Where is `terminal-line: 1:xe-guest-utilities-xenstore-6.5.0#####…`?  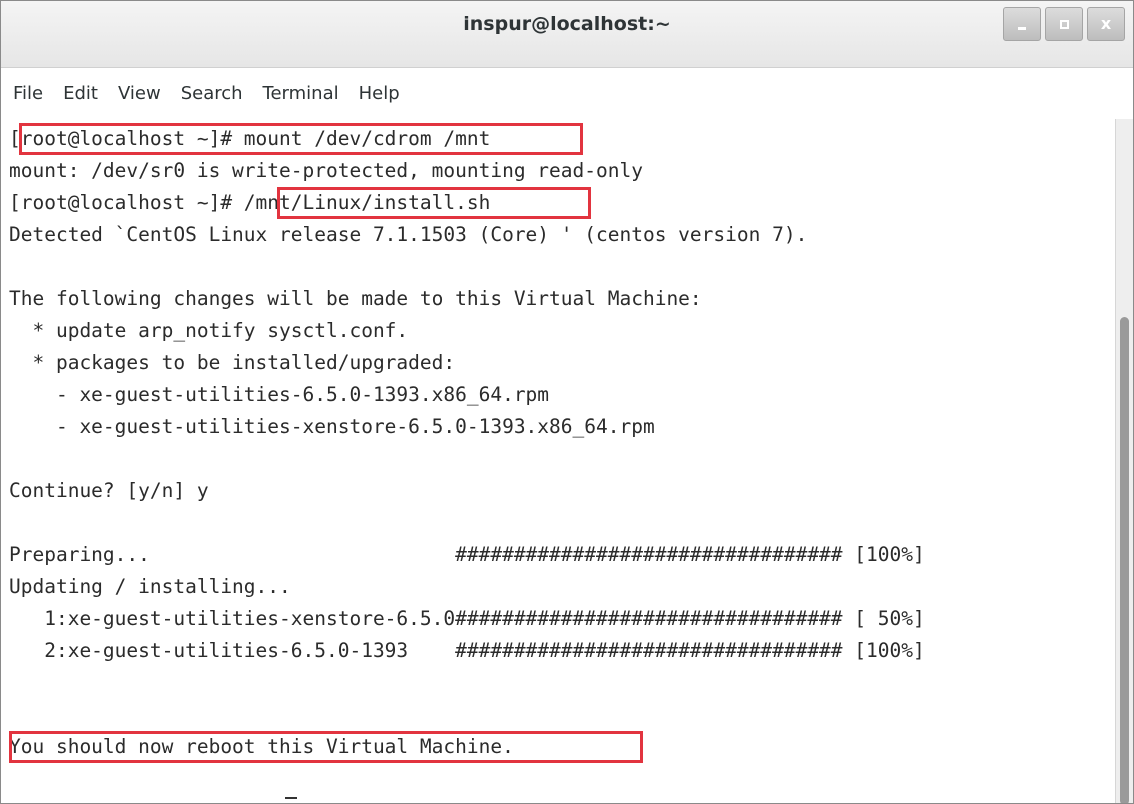
terminal-line: 1:xe-guest-utilities-xenstore-6.5.0#####… is located at coordinates (467, 618).